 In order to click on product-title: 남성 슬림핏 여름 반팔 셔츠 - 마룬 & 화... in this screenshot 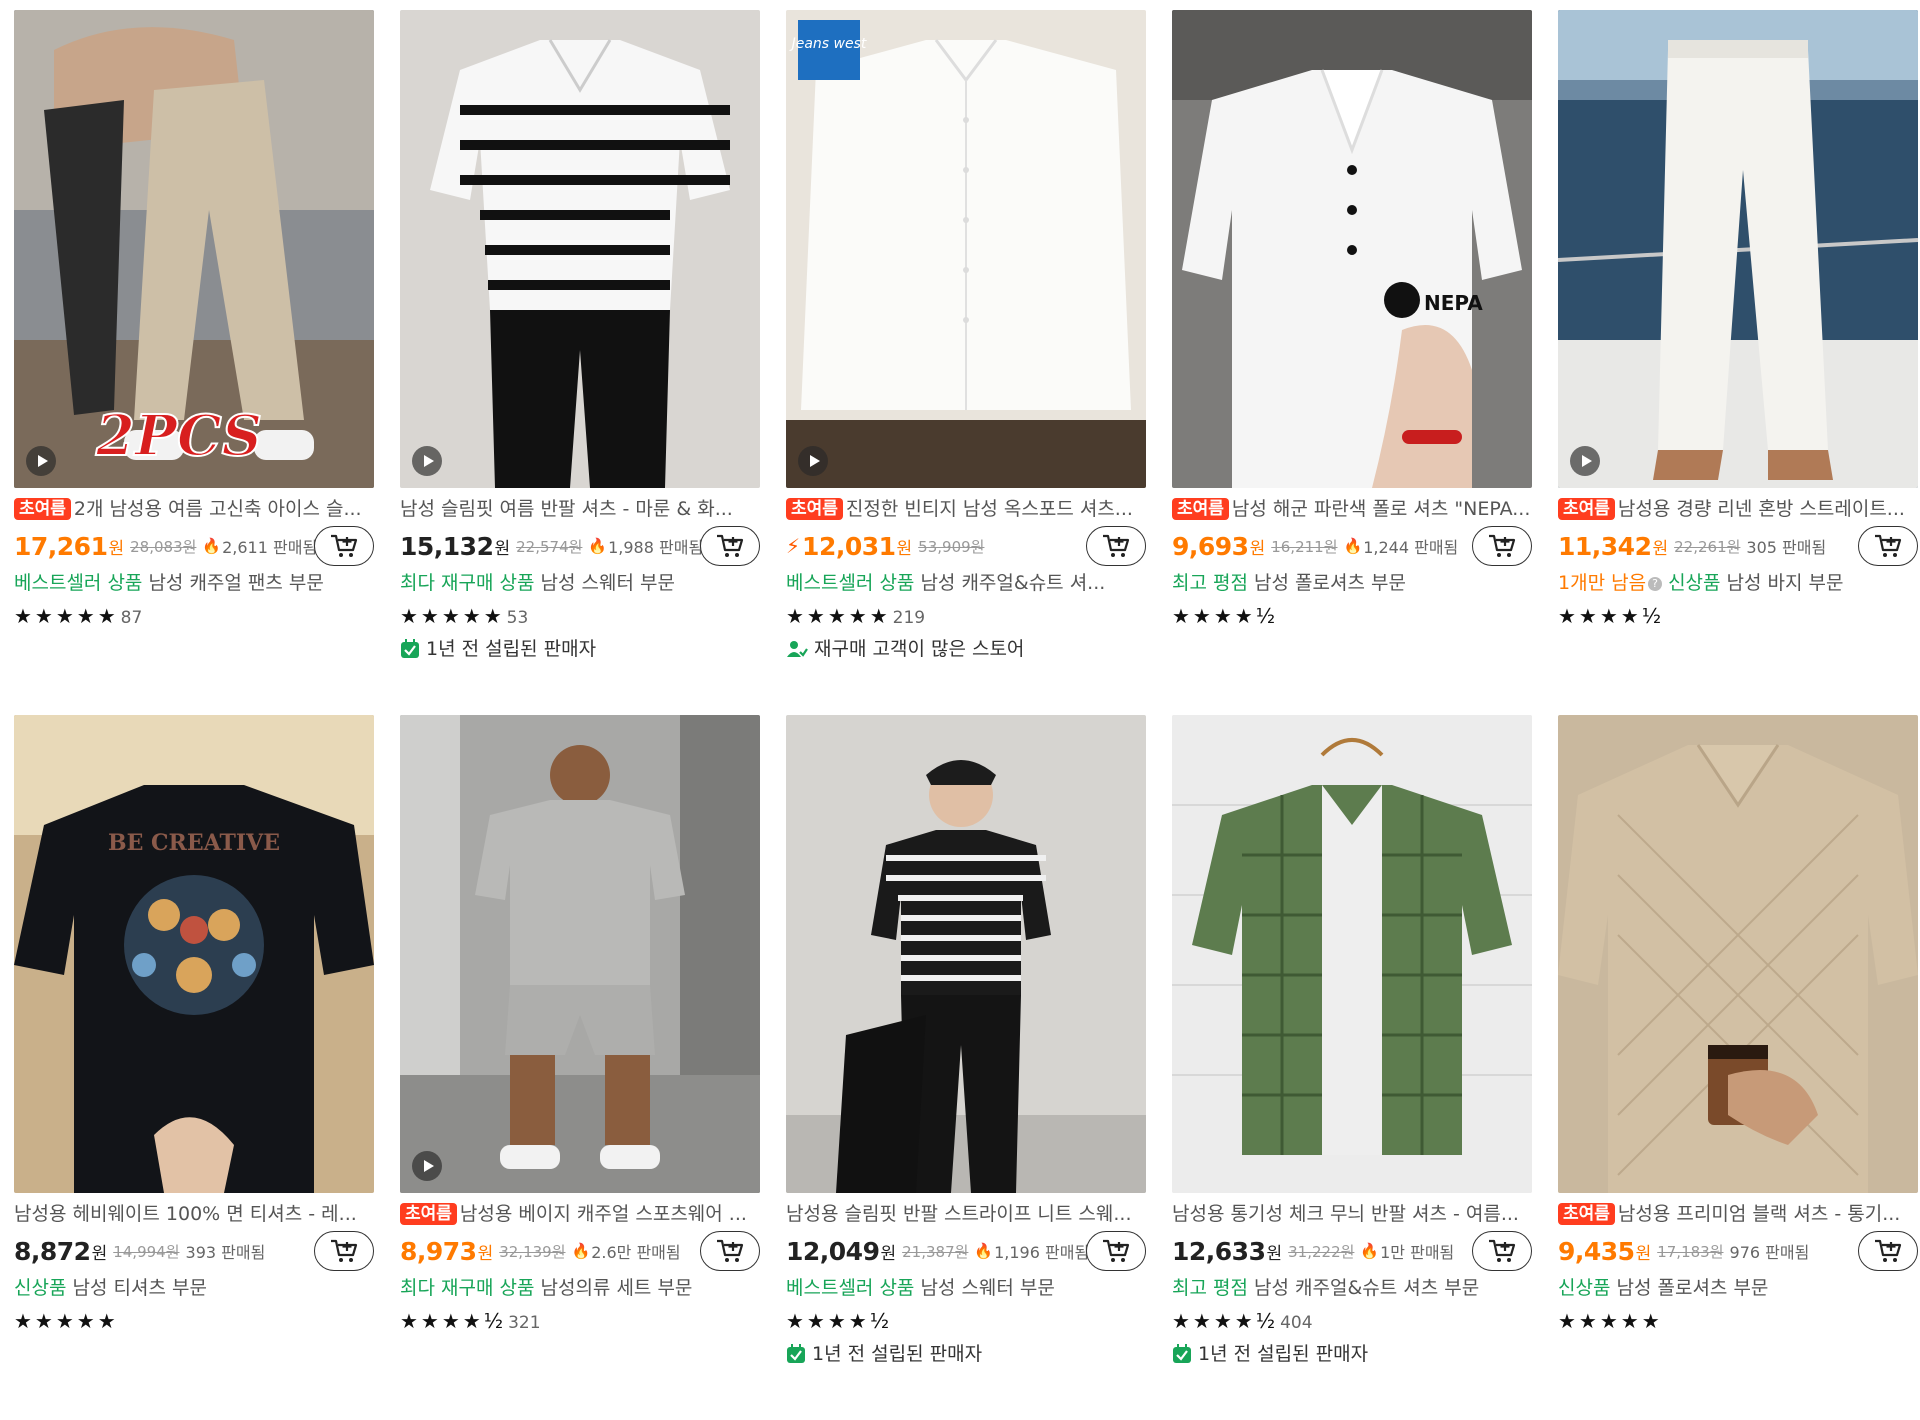, I will do `click(580, 509)`.